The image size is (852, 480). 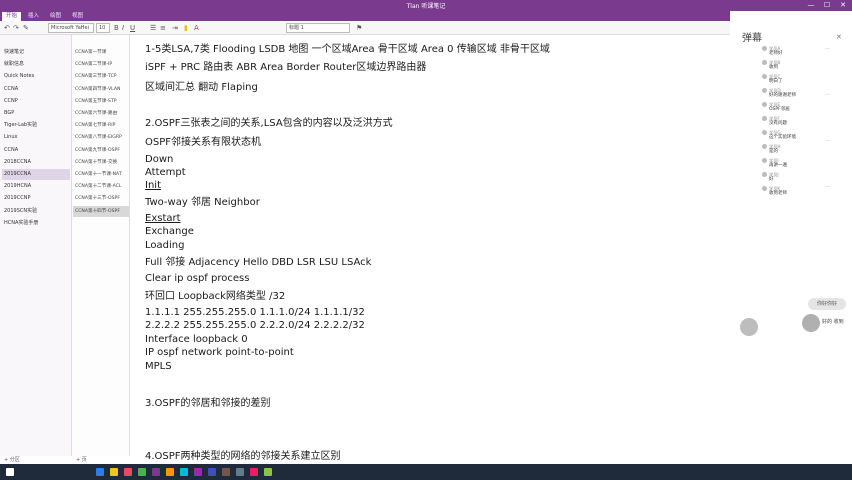 What do you see at coordinates (10, 472) in the screenshot?
I see `start-icon` at bounding box center [10, 472].